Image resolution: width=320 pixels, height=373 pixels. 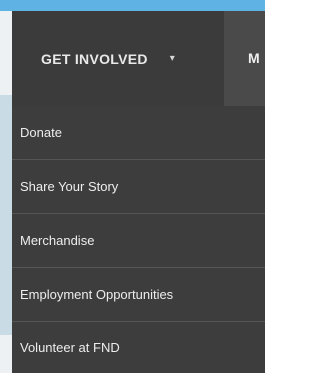 I want to click on menu-item-share-your-story: Share Your Story, so click(x=138, y=187).